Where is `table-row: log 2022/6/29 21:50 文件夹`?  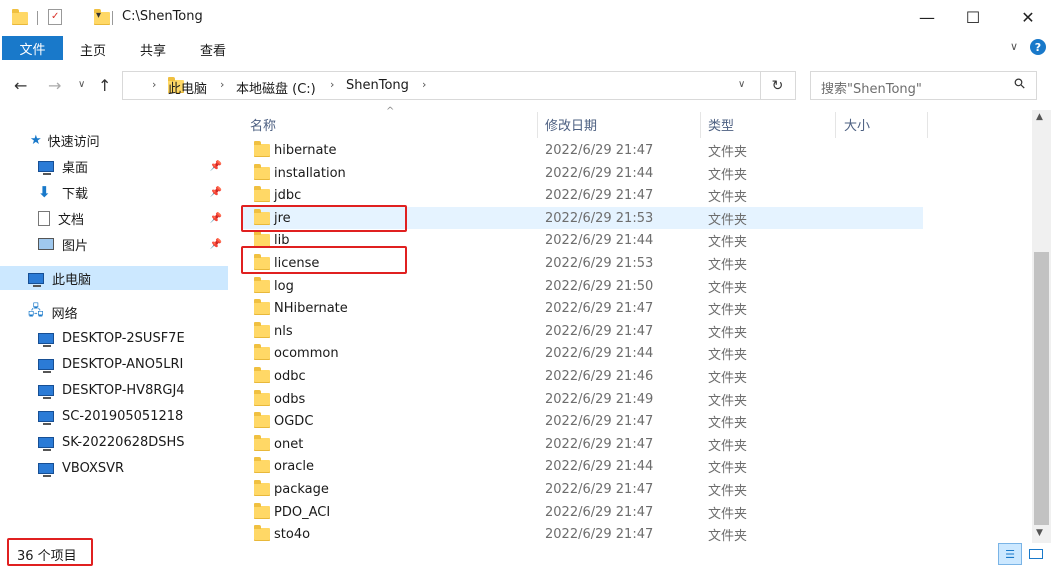 table-row: log 2022/6/29 21:50 文件夹 is located at coordinates (583, 286).